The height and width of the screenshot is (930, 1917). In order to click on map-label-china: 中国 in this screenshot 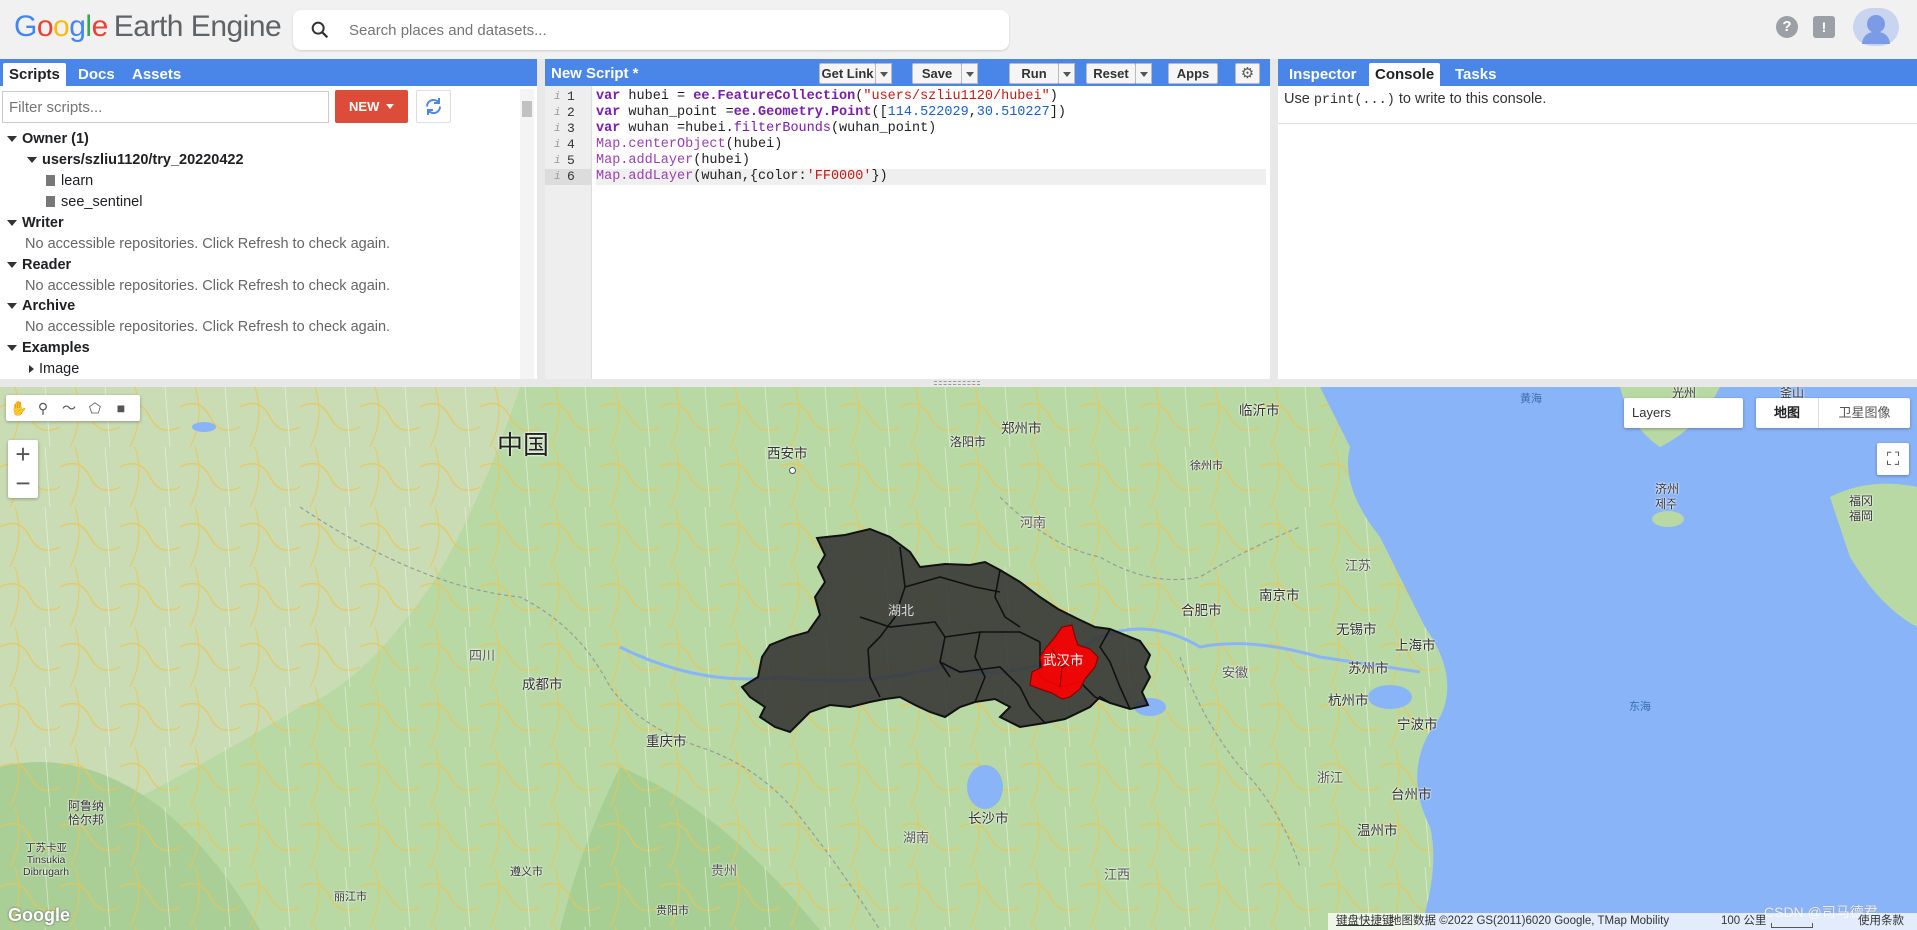, I will do `click(523, 445)`.